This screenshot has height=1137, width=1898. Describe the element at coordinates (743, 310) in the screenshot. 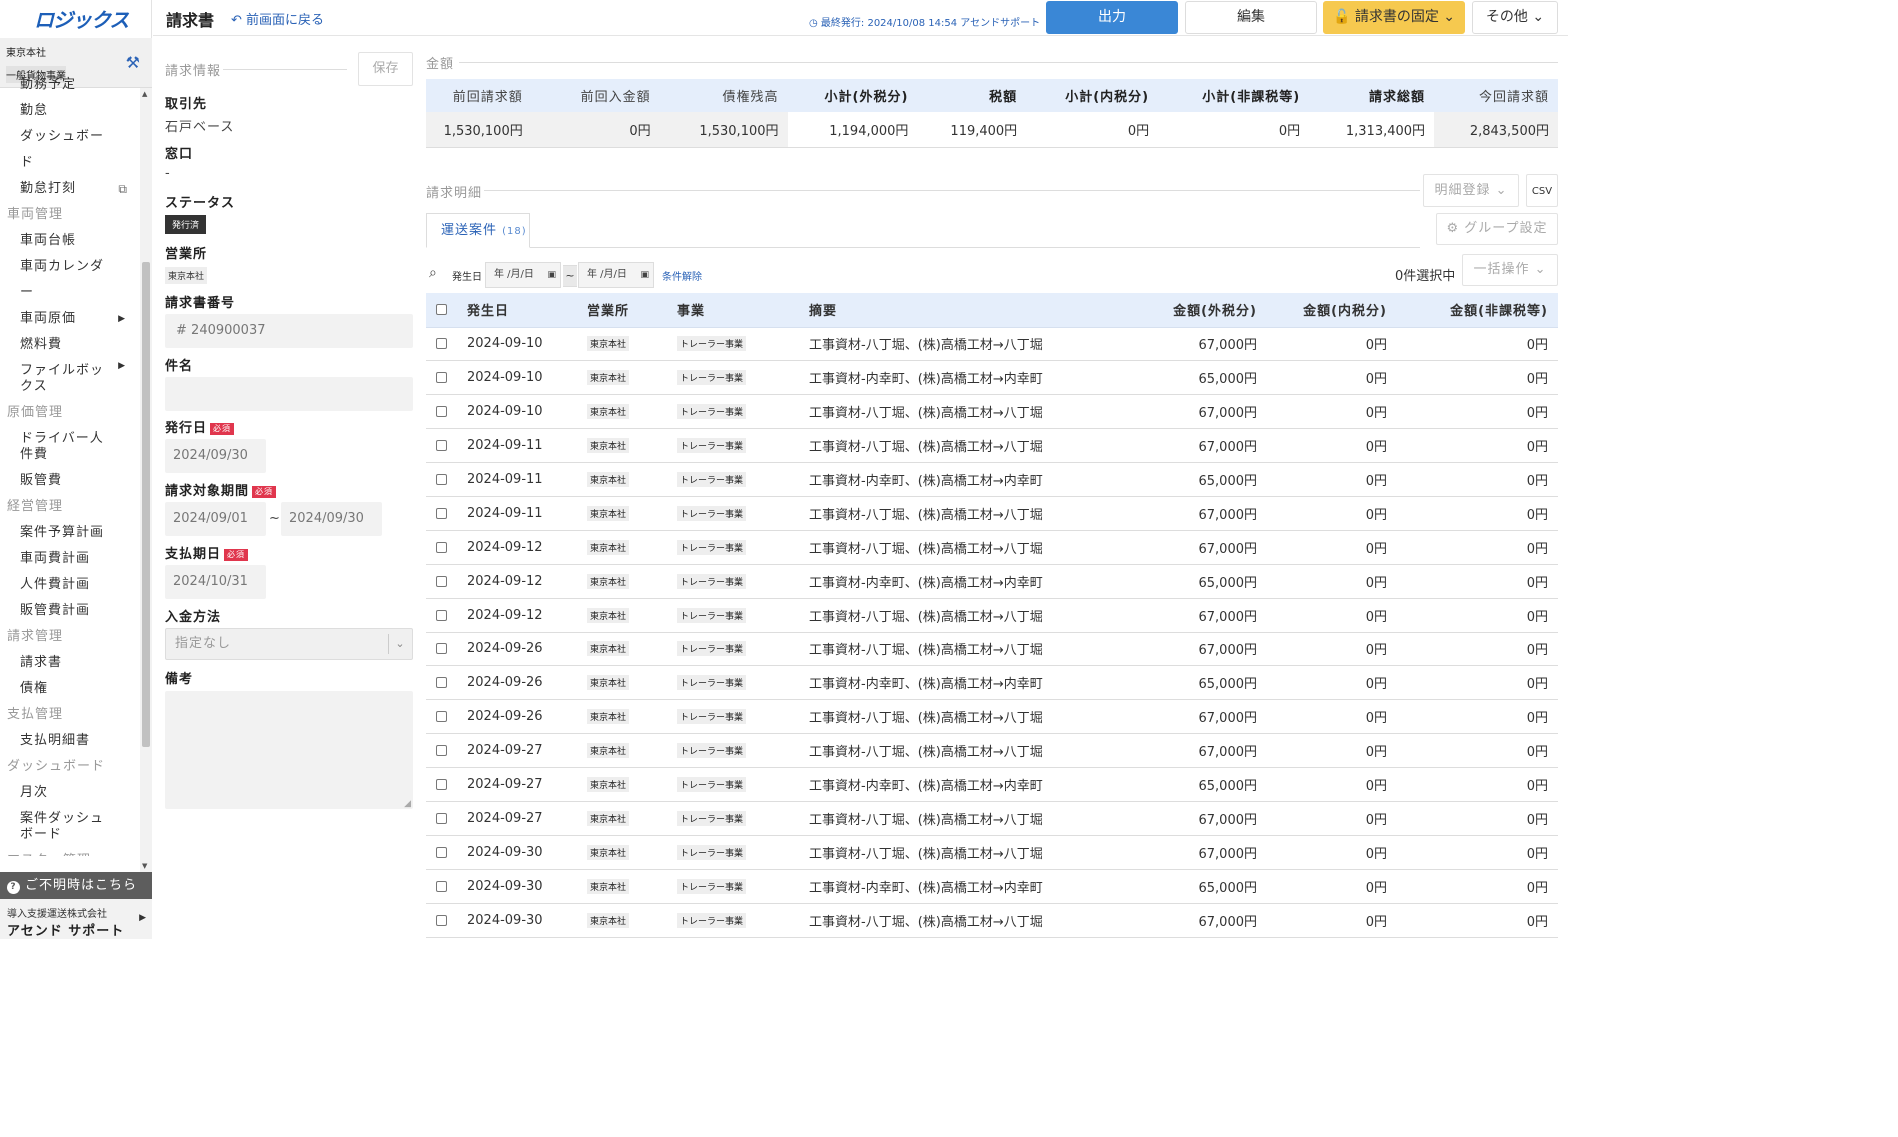

I see `column-header-2: 事業` at that location.